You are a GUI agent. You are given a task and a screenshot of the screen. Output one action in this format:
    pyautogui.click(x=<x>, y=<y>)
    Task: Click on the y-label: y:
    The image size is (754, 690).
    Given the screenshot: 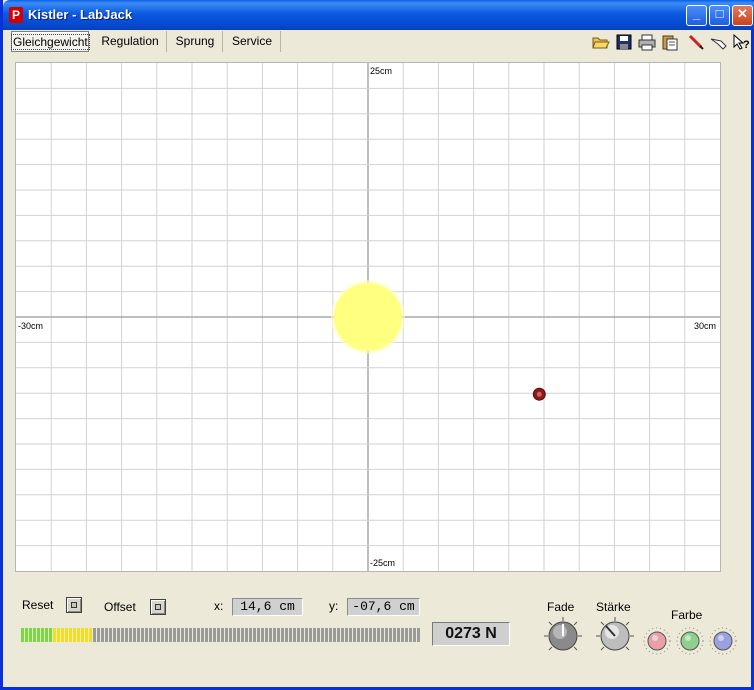 What is the action you would take?
    pyautogui.click(x=334, y=606)
    